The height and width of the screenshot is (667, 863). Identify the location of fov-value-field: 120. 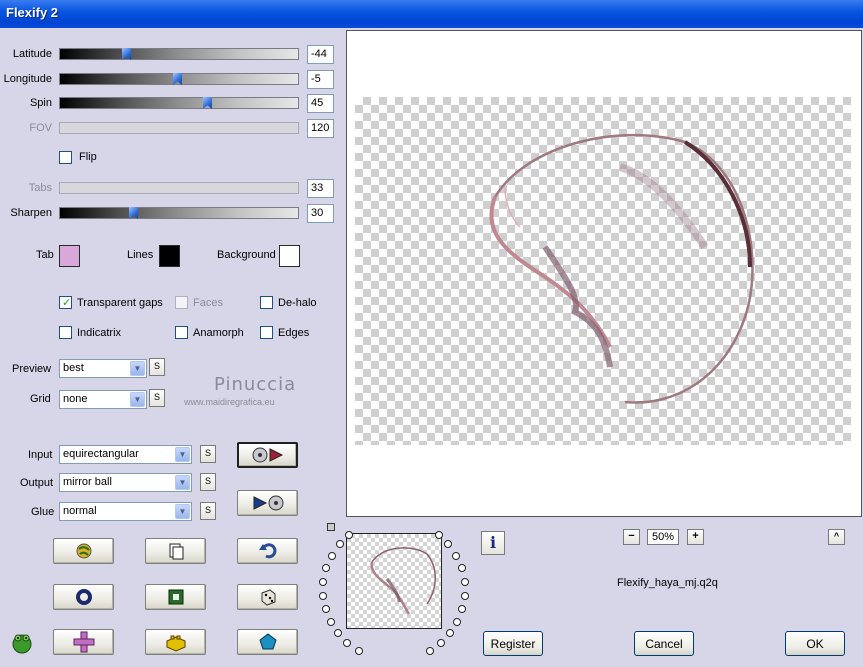
(320, 128).